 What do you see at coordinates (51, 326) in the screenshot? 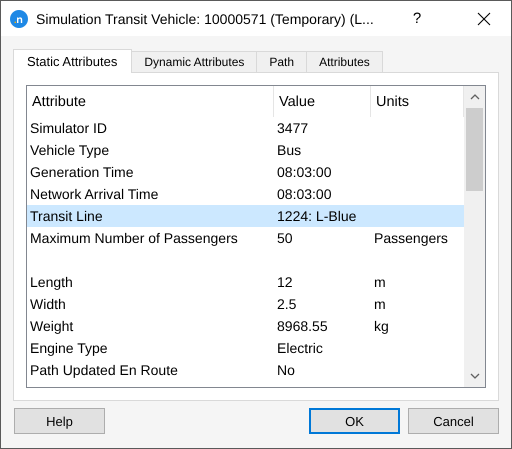
I see `table-cell-text: Weight` at bounding box center [51, 326].